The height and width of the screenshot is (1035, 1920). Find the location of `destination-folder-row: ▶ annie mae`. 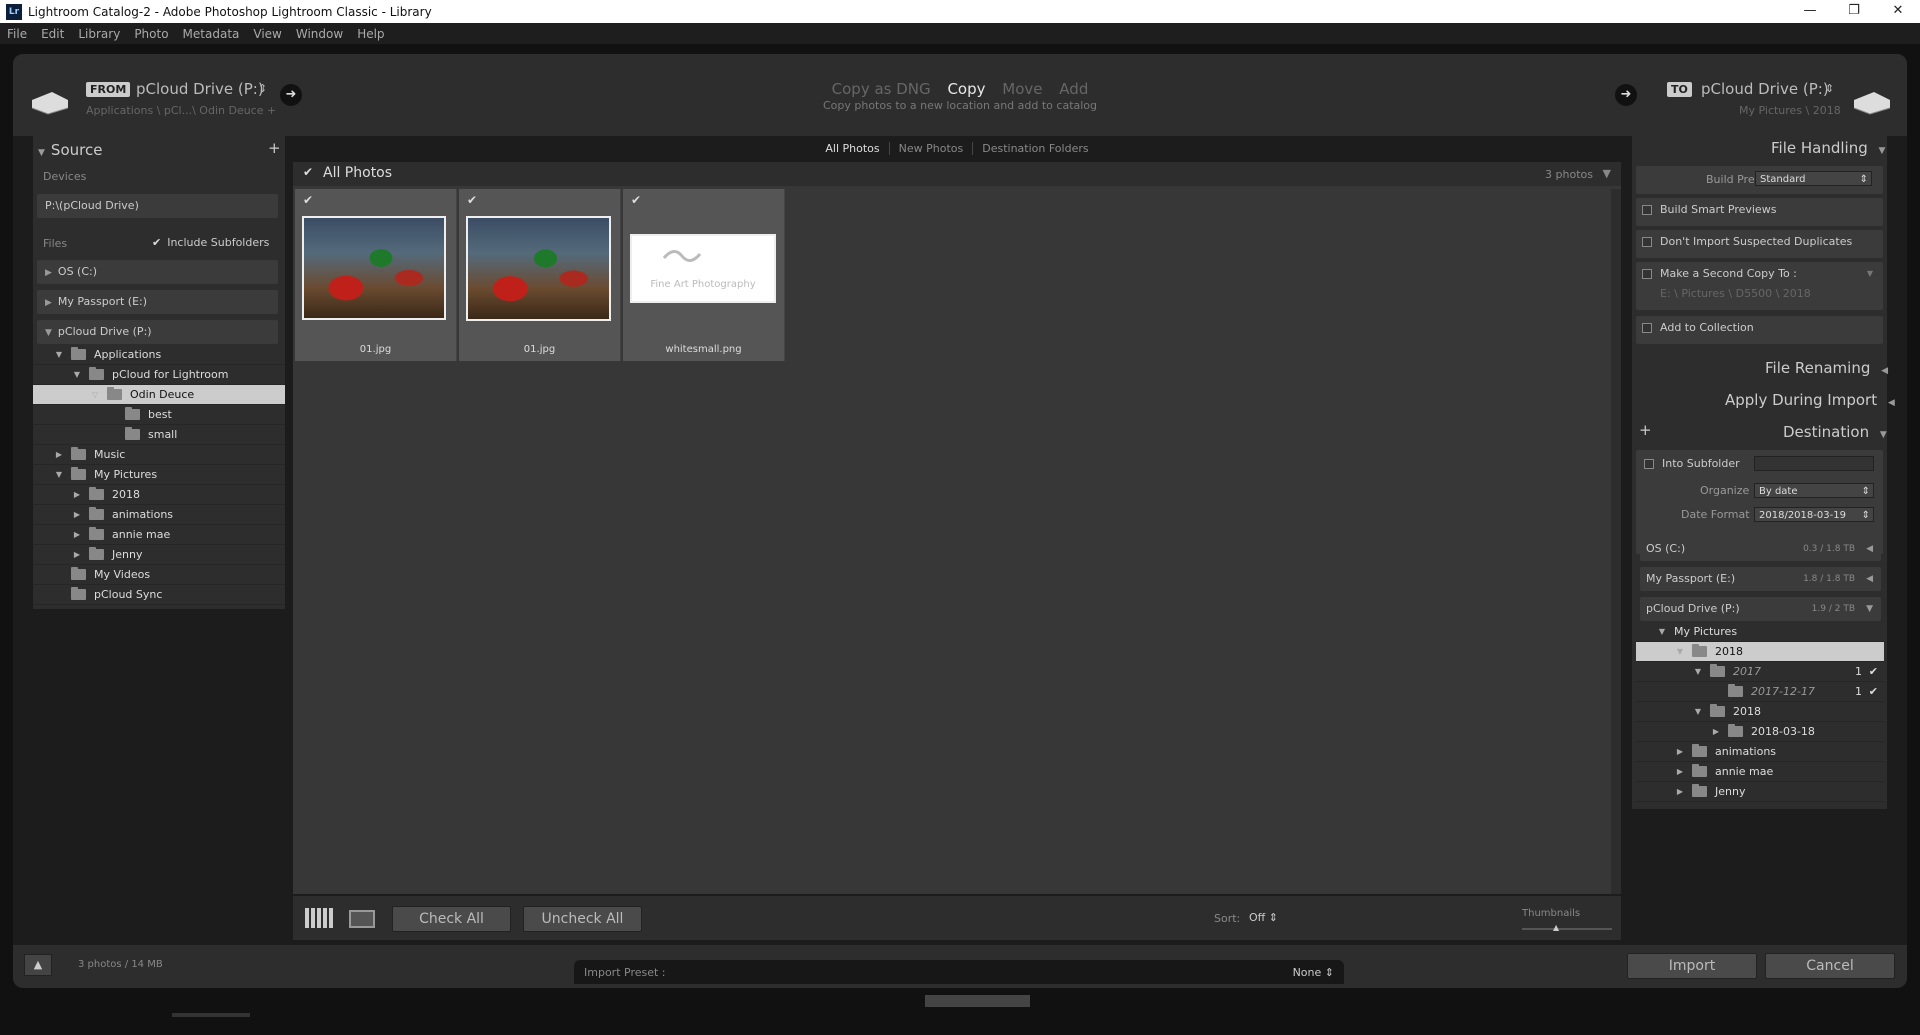

destination-folder-row: ▶ annie mae is located at coordinates (1760, 772).